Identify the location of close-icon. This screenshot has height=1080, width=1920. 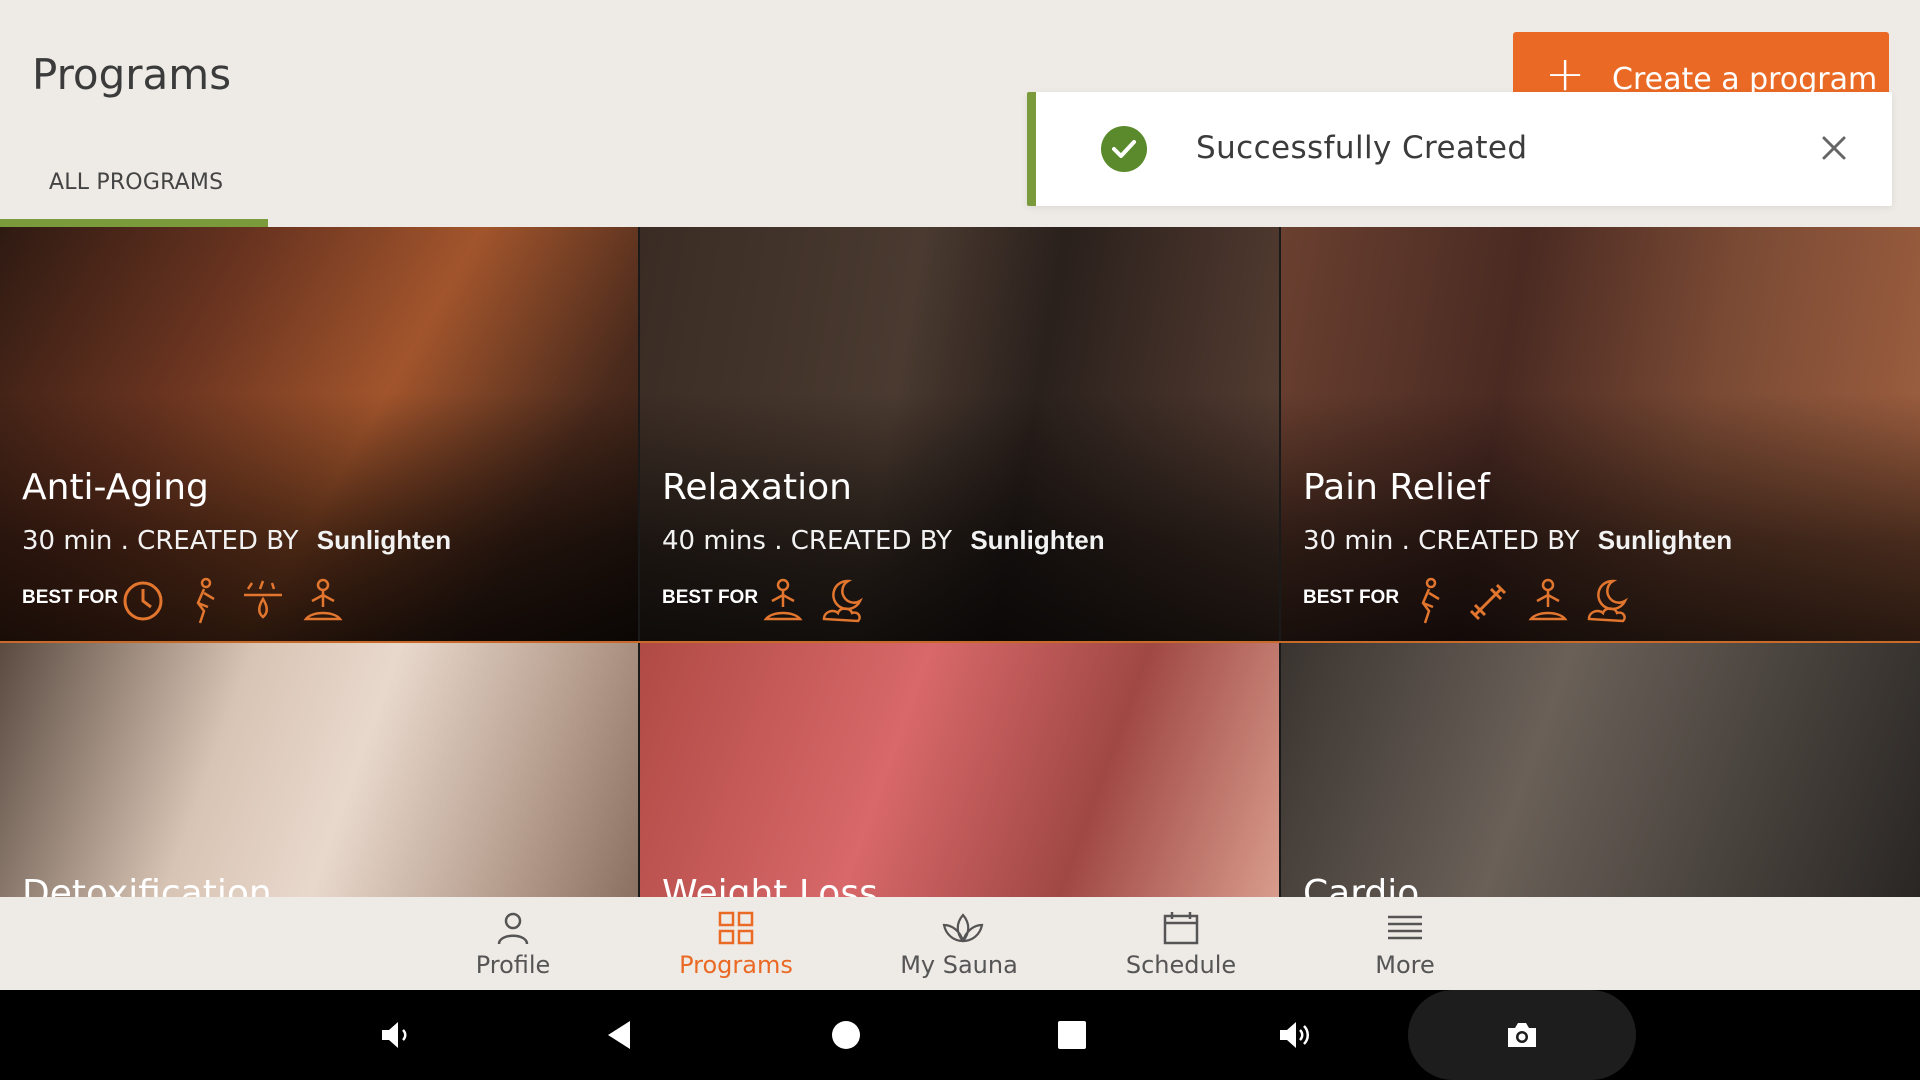
(1834, 148).